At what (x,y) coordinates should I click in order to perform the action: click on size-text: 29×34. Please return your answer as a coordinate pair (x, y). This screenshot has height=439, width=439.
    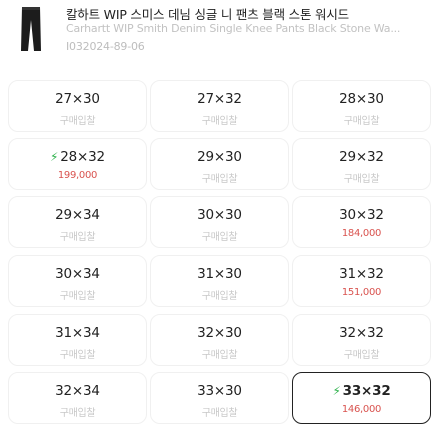
    Looking at the image, I should click on (77, 215).